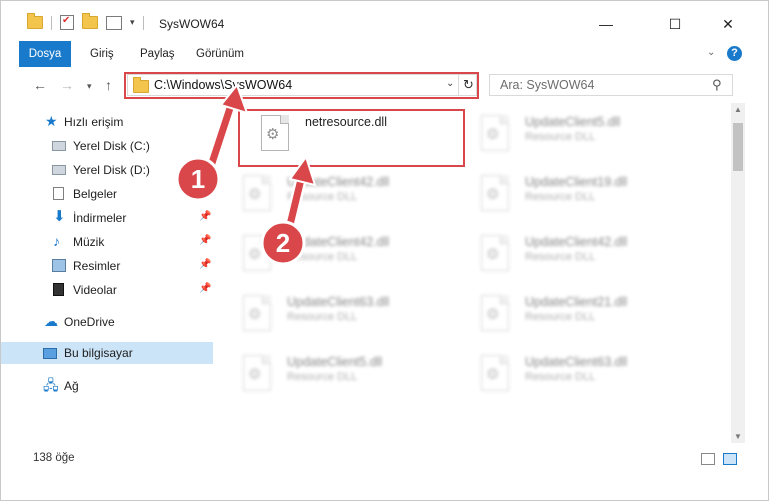  What do you see at coordinates (59, 146) in the screenshot?
I see `drive-icon` at bounding box center [59, 146].